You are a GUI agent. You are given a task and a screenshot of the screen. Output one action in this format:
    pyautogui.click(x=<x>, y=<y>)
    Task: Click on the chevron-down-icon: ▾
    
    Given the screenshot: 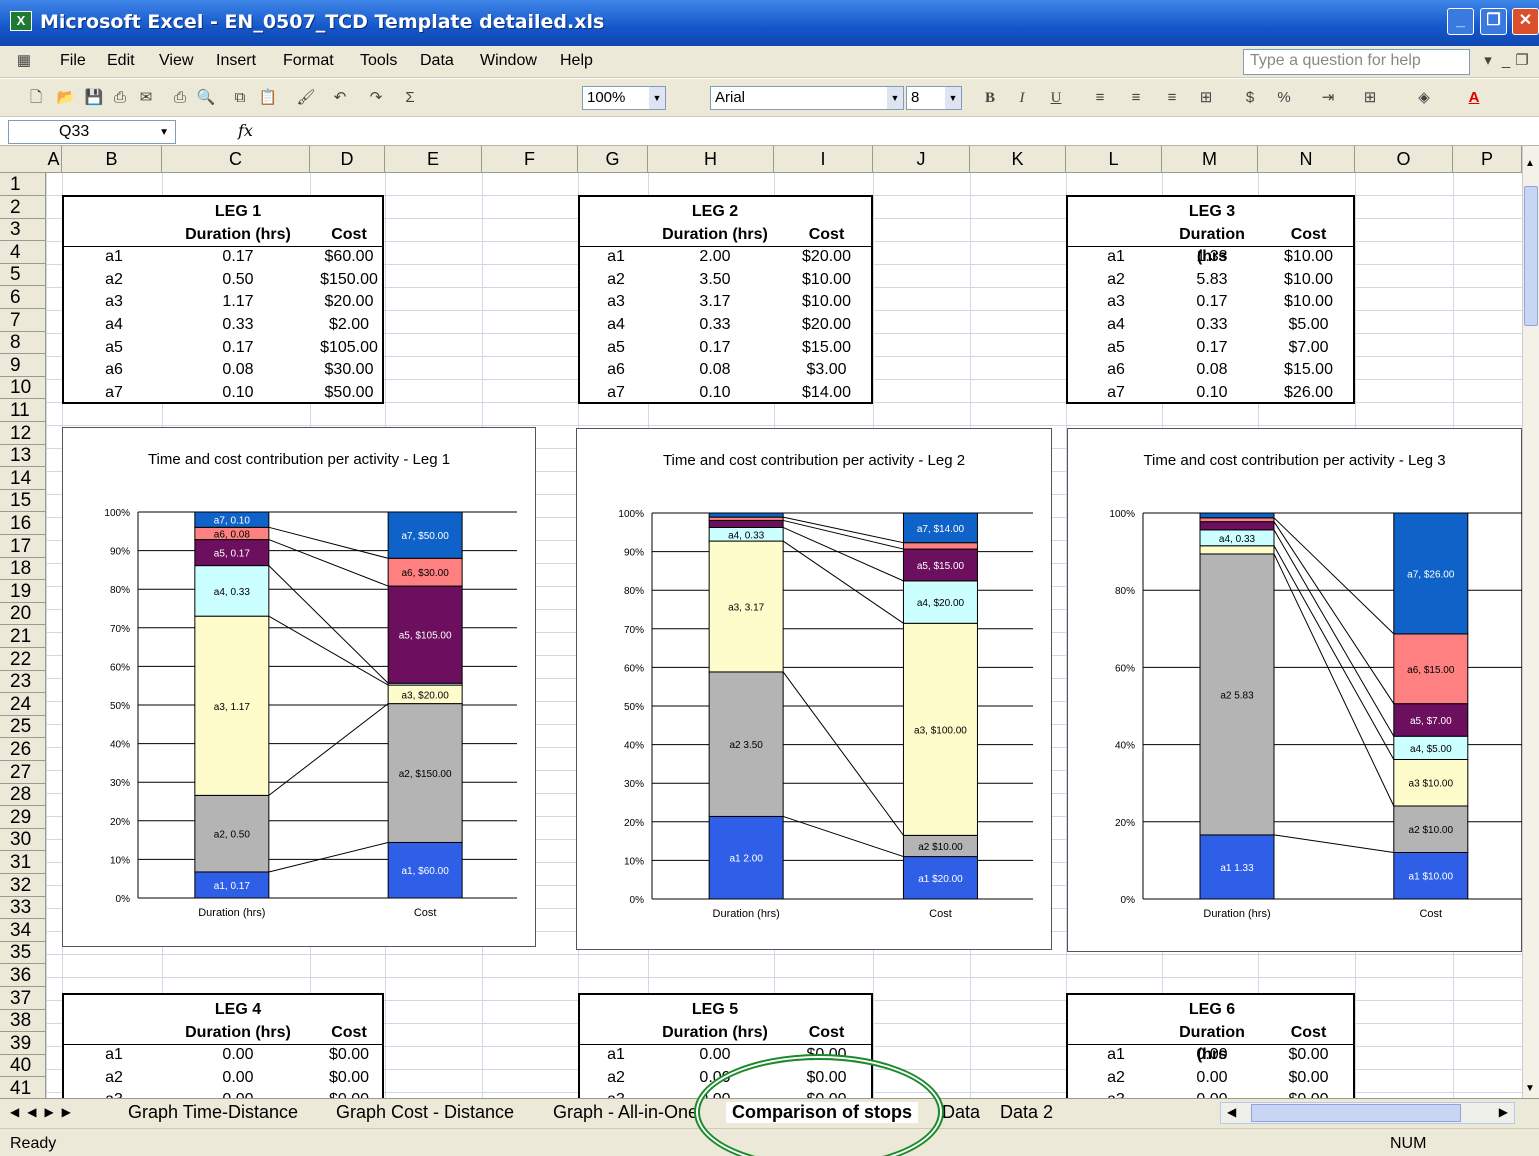 What is the action you would take?
    pyautogui.click(x=1488, y=61)
    